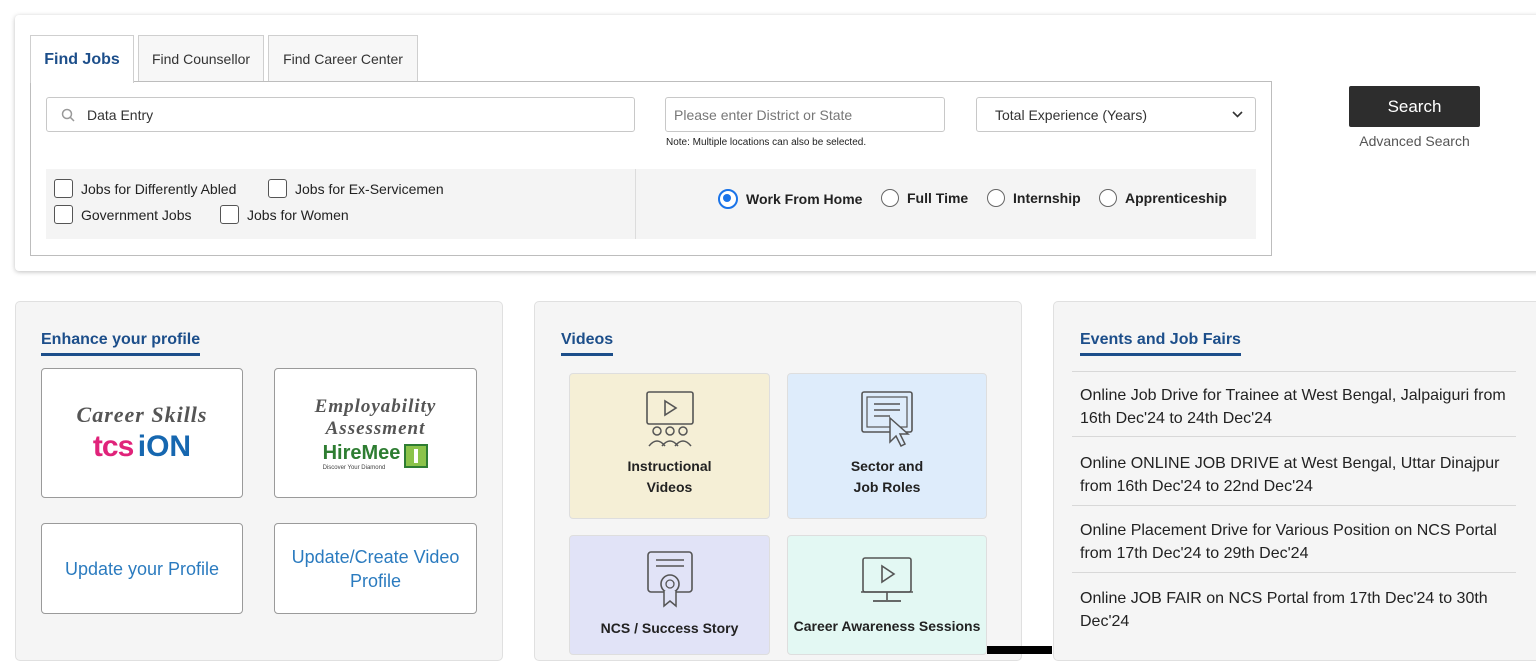 This screenshot has height=661, width=1536. I want to click on career-skills-tile: Career Skills tcs iON, so click(142, 433).